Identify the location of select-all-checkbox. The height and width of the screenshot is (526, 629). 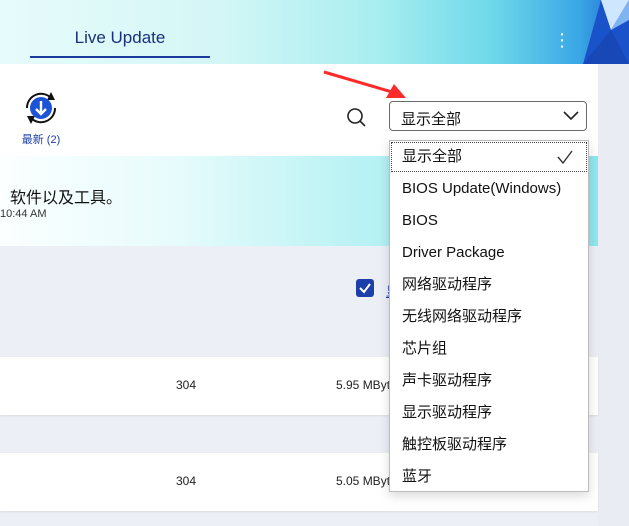
(365, 288).